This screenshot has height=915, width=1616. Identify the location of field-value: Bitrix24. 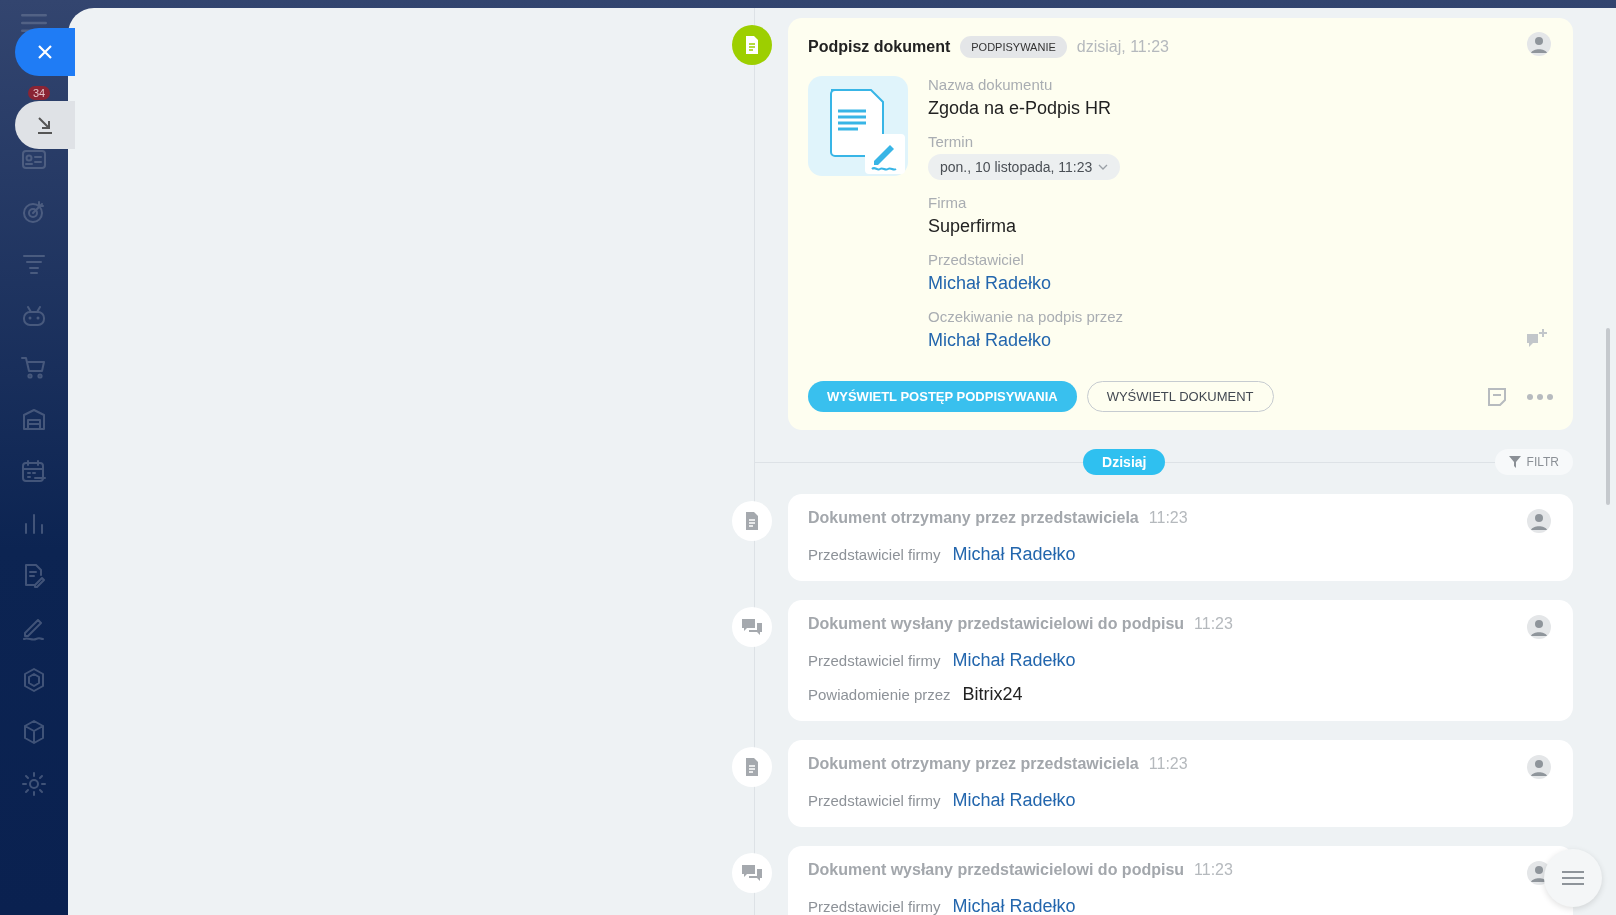
(992, 694).